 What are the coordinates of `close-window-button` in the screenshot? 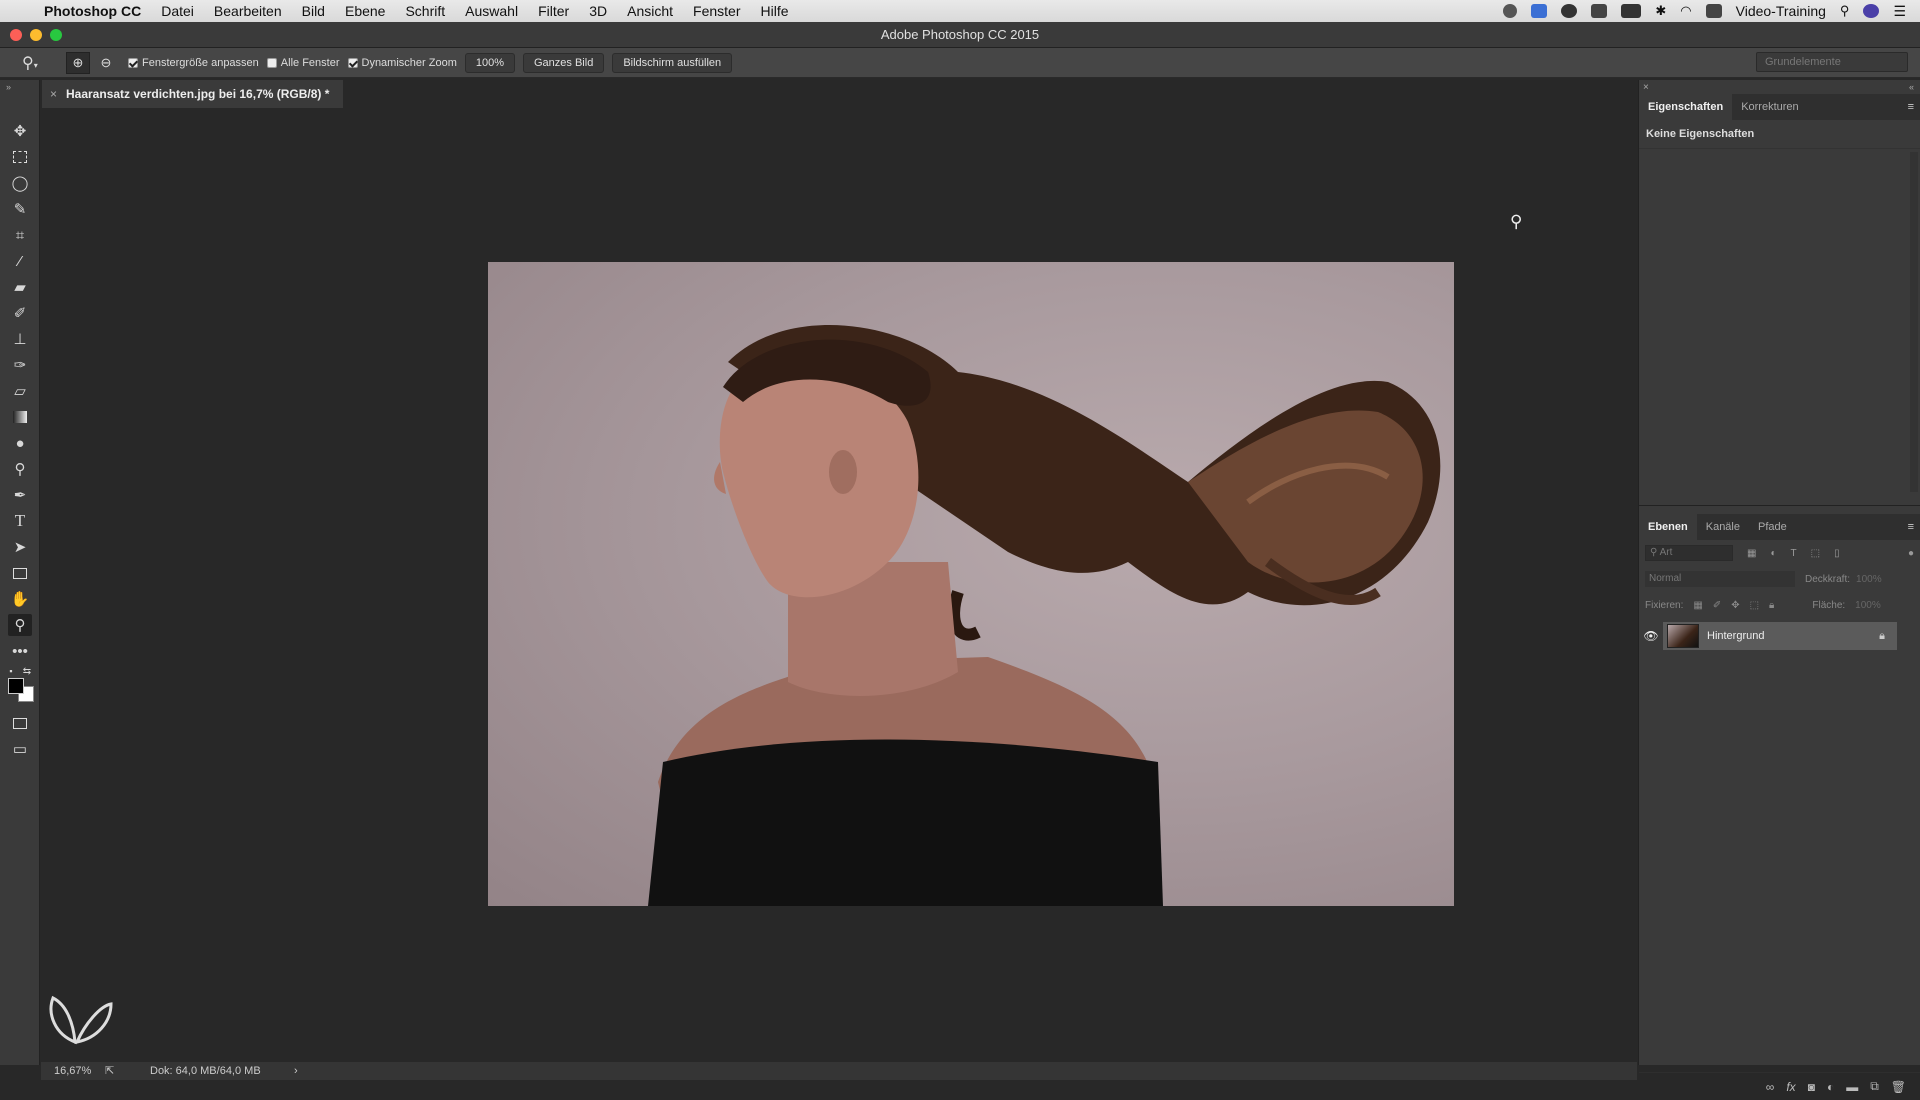 It's located at (16, 35).